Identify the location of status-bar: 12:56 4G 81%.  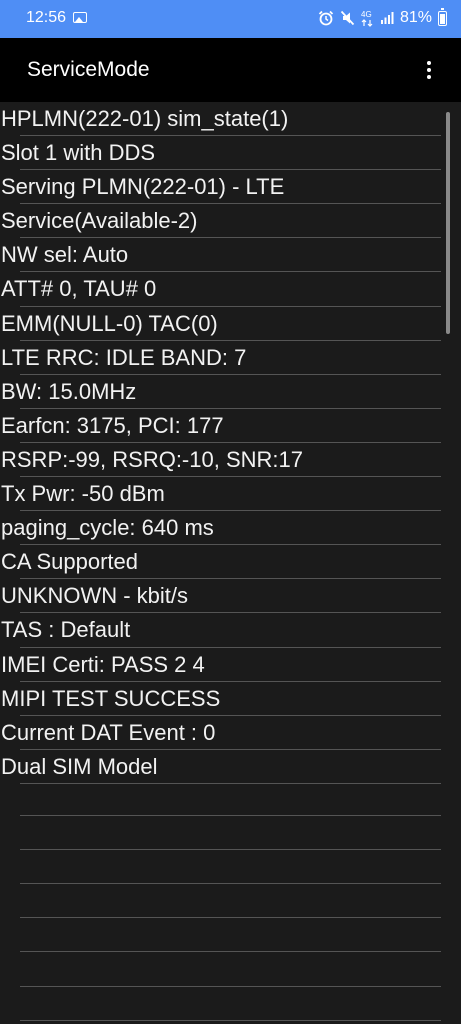
(230, 19).